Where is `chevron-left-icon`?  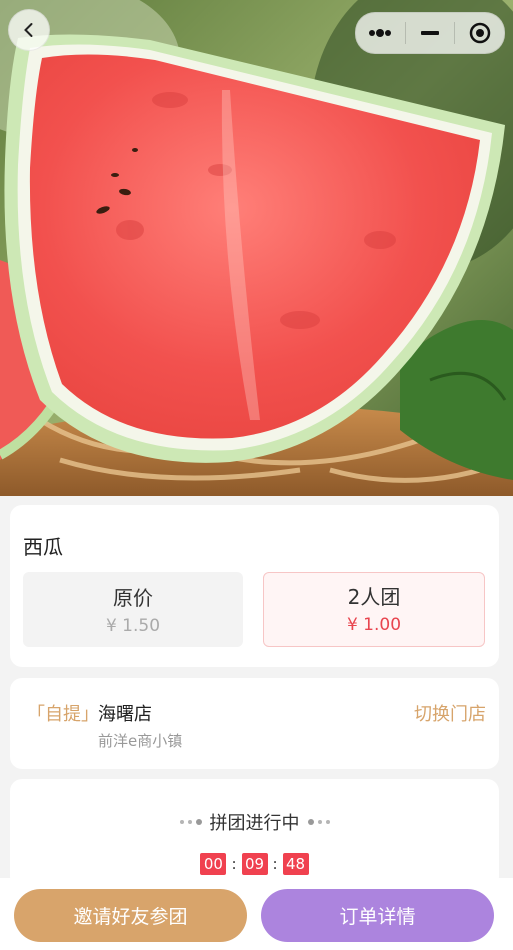 chevron-left-icon is located at coordinates (28, 30).